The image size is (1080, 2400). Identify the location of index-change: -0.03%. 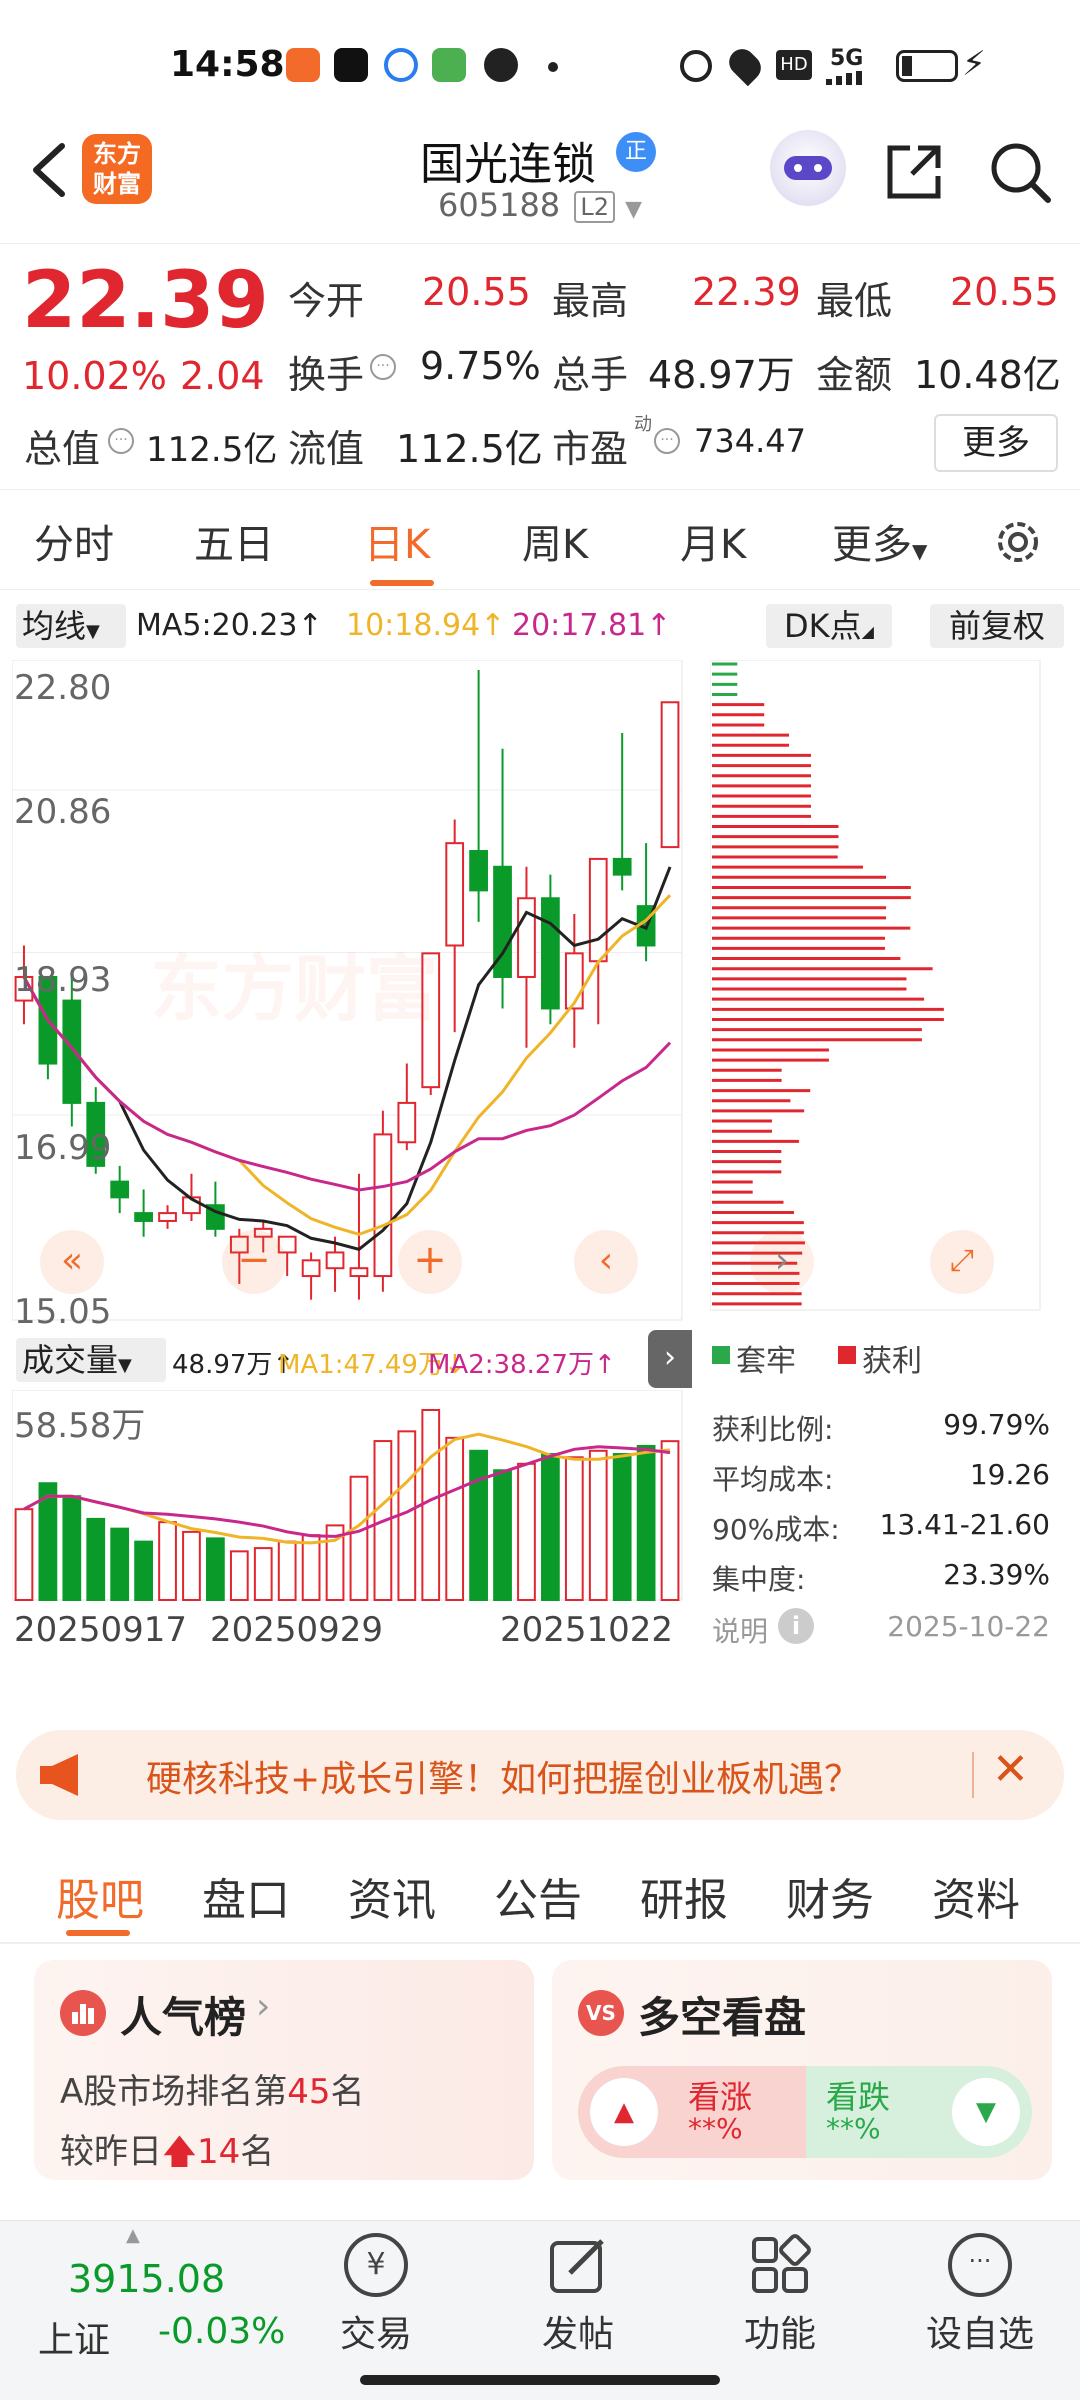
(222, 2331).